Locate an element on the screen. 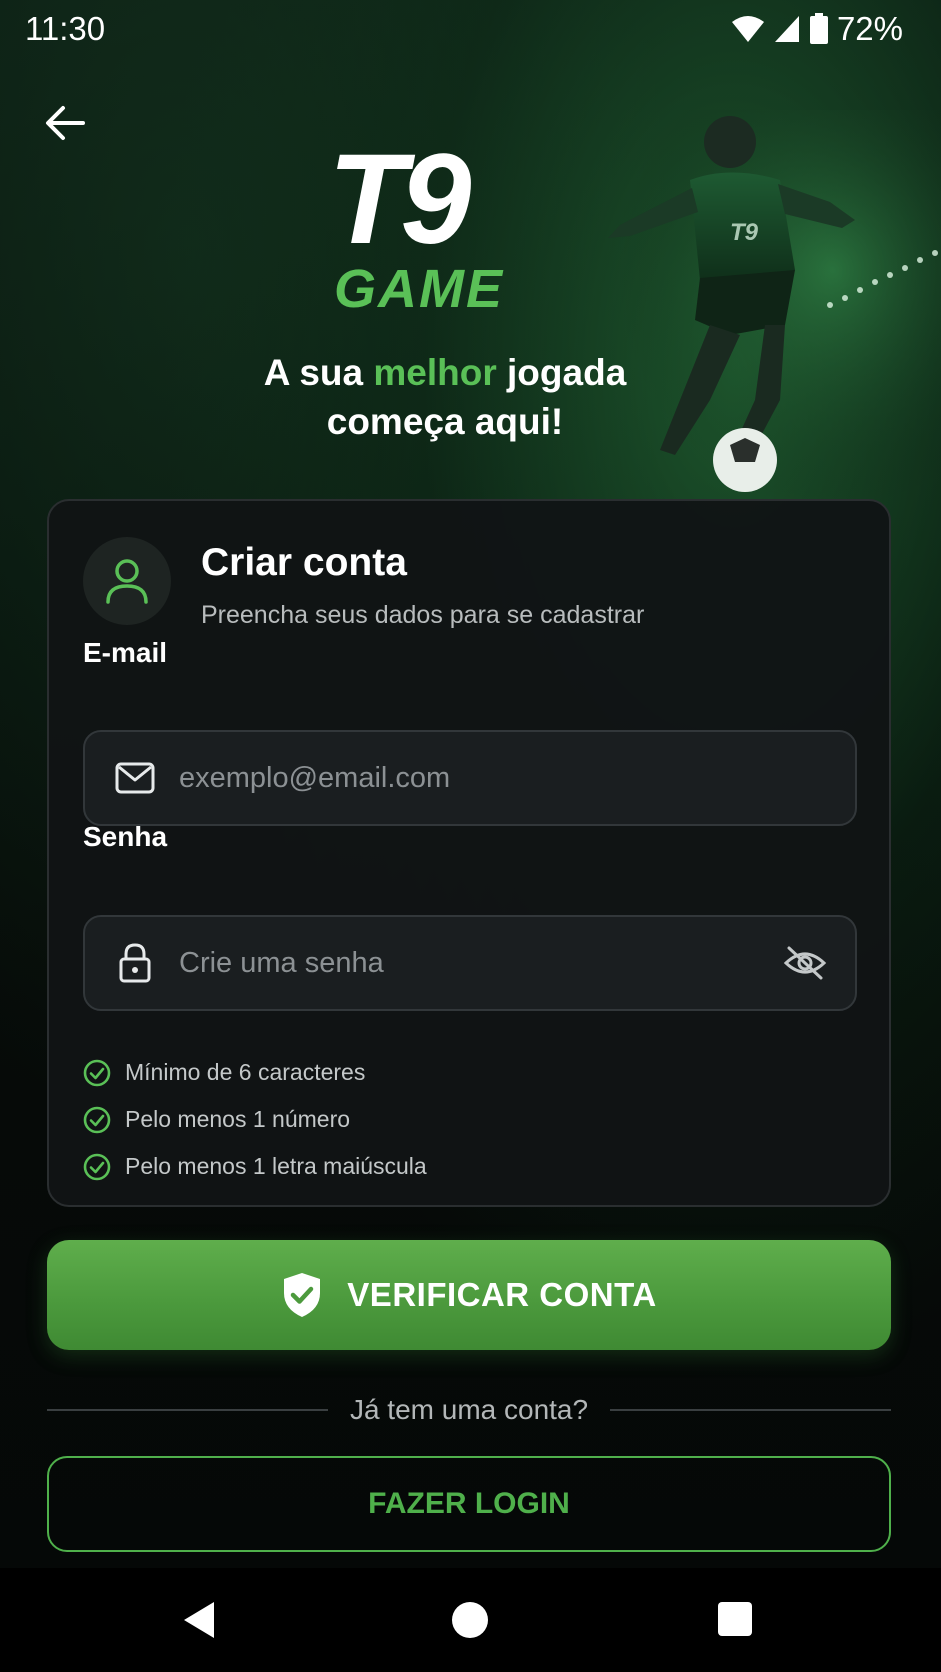 The image size is (941, 1672). tagline-text: A sua is located at coordinates (318, 372).